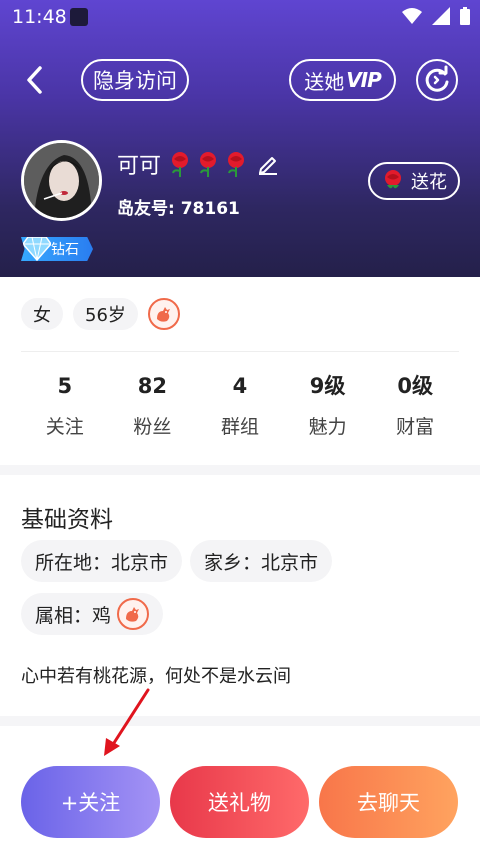 This screenshot has width=480, height=853. I want to click on diamond-badge-label: 钻石, so click(65, 250).